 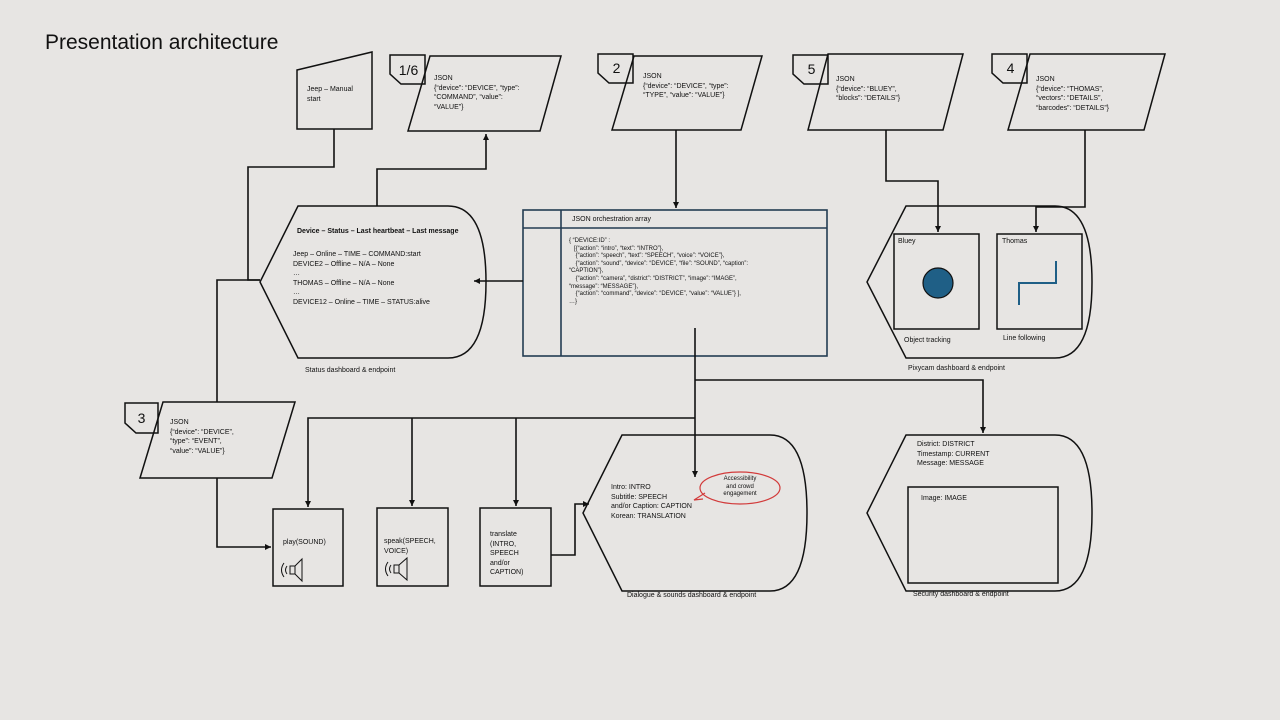 What do you see at coordinates (840, 406) in the screenshot?
I see `orchestration-to-security-connector` at bounding box center [840, 406].